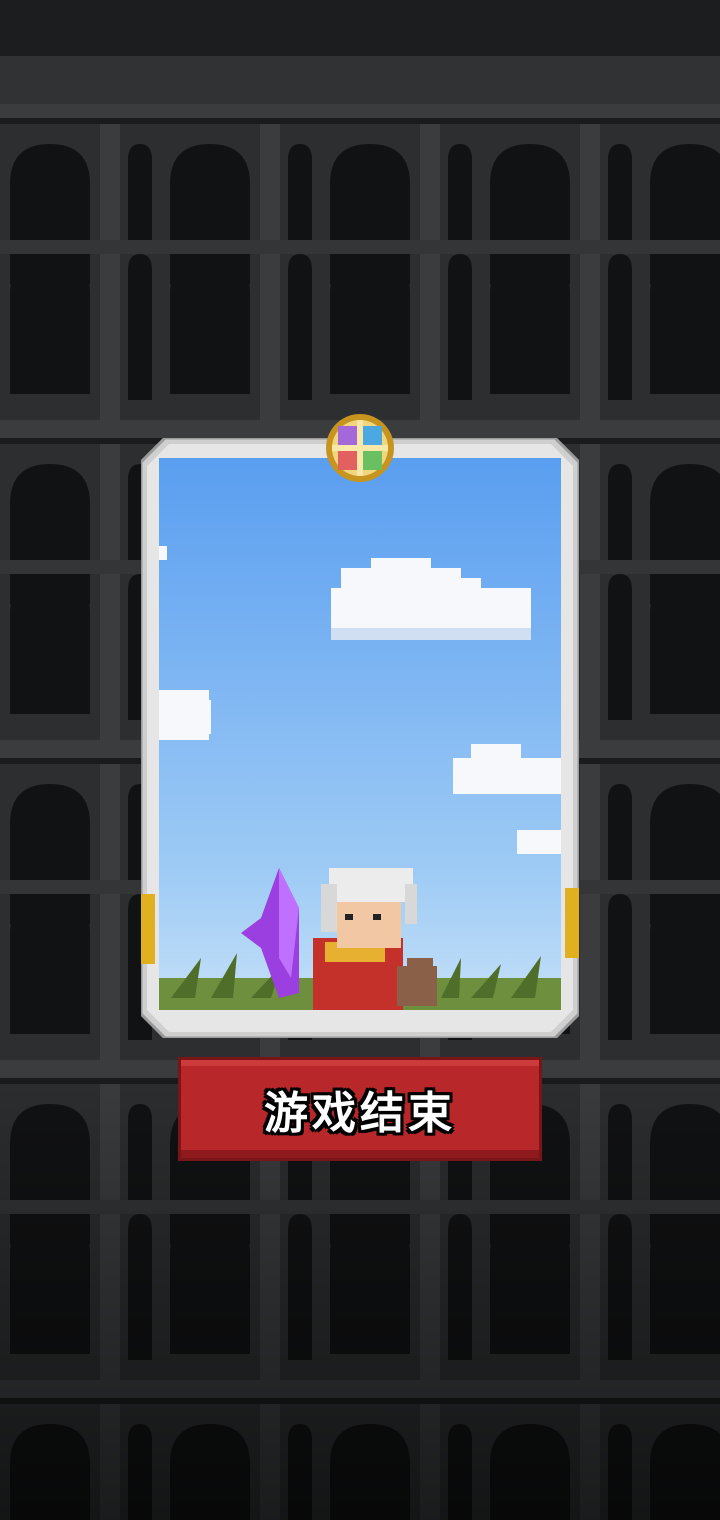  Describe the element at coordinates (360, 448) in the screenshot. I see `four-color-cross-emblem-icon` at that location.